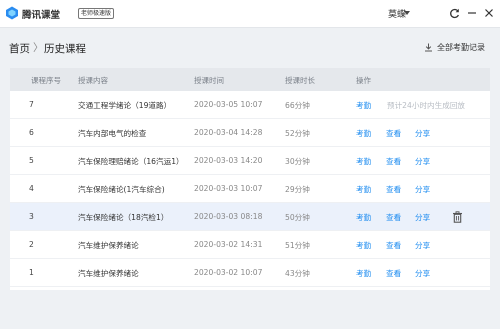  What do you see at coordinates (228, 132) in the screenshot?
I see `course-time: 2020-03-04 14:28` at bounding box center [228, 132].